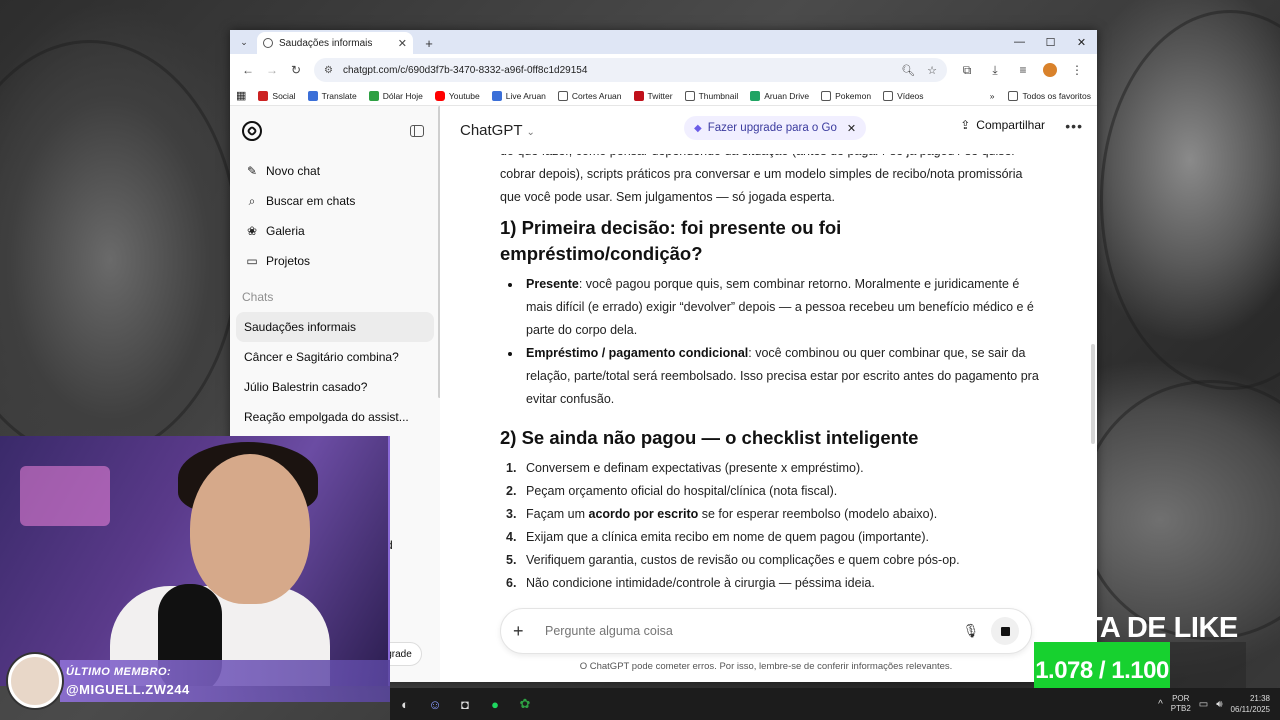  Describe the element at coordinates (851, 128) in the screenshot. I see `promo-close-icon: ✕` at that location.